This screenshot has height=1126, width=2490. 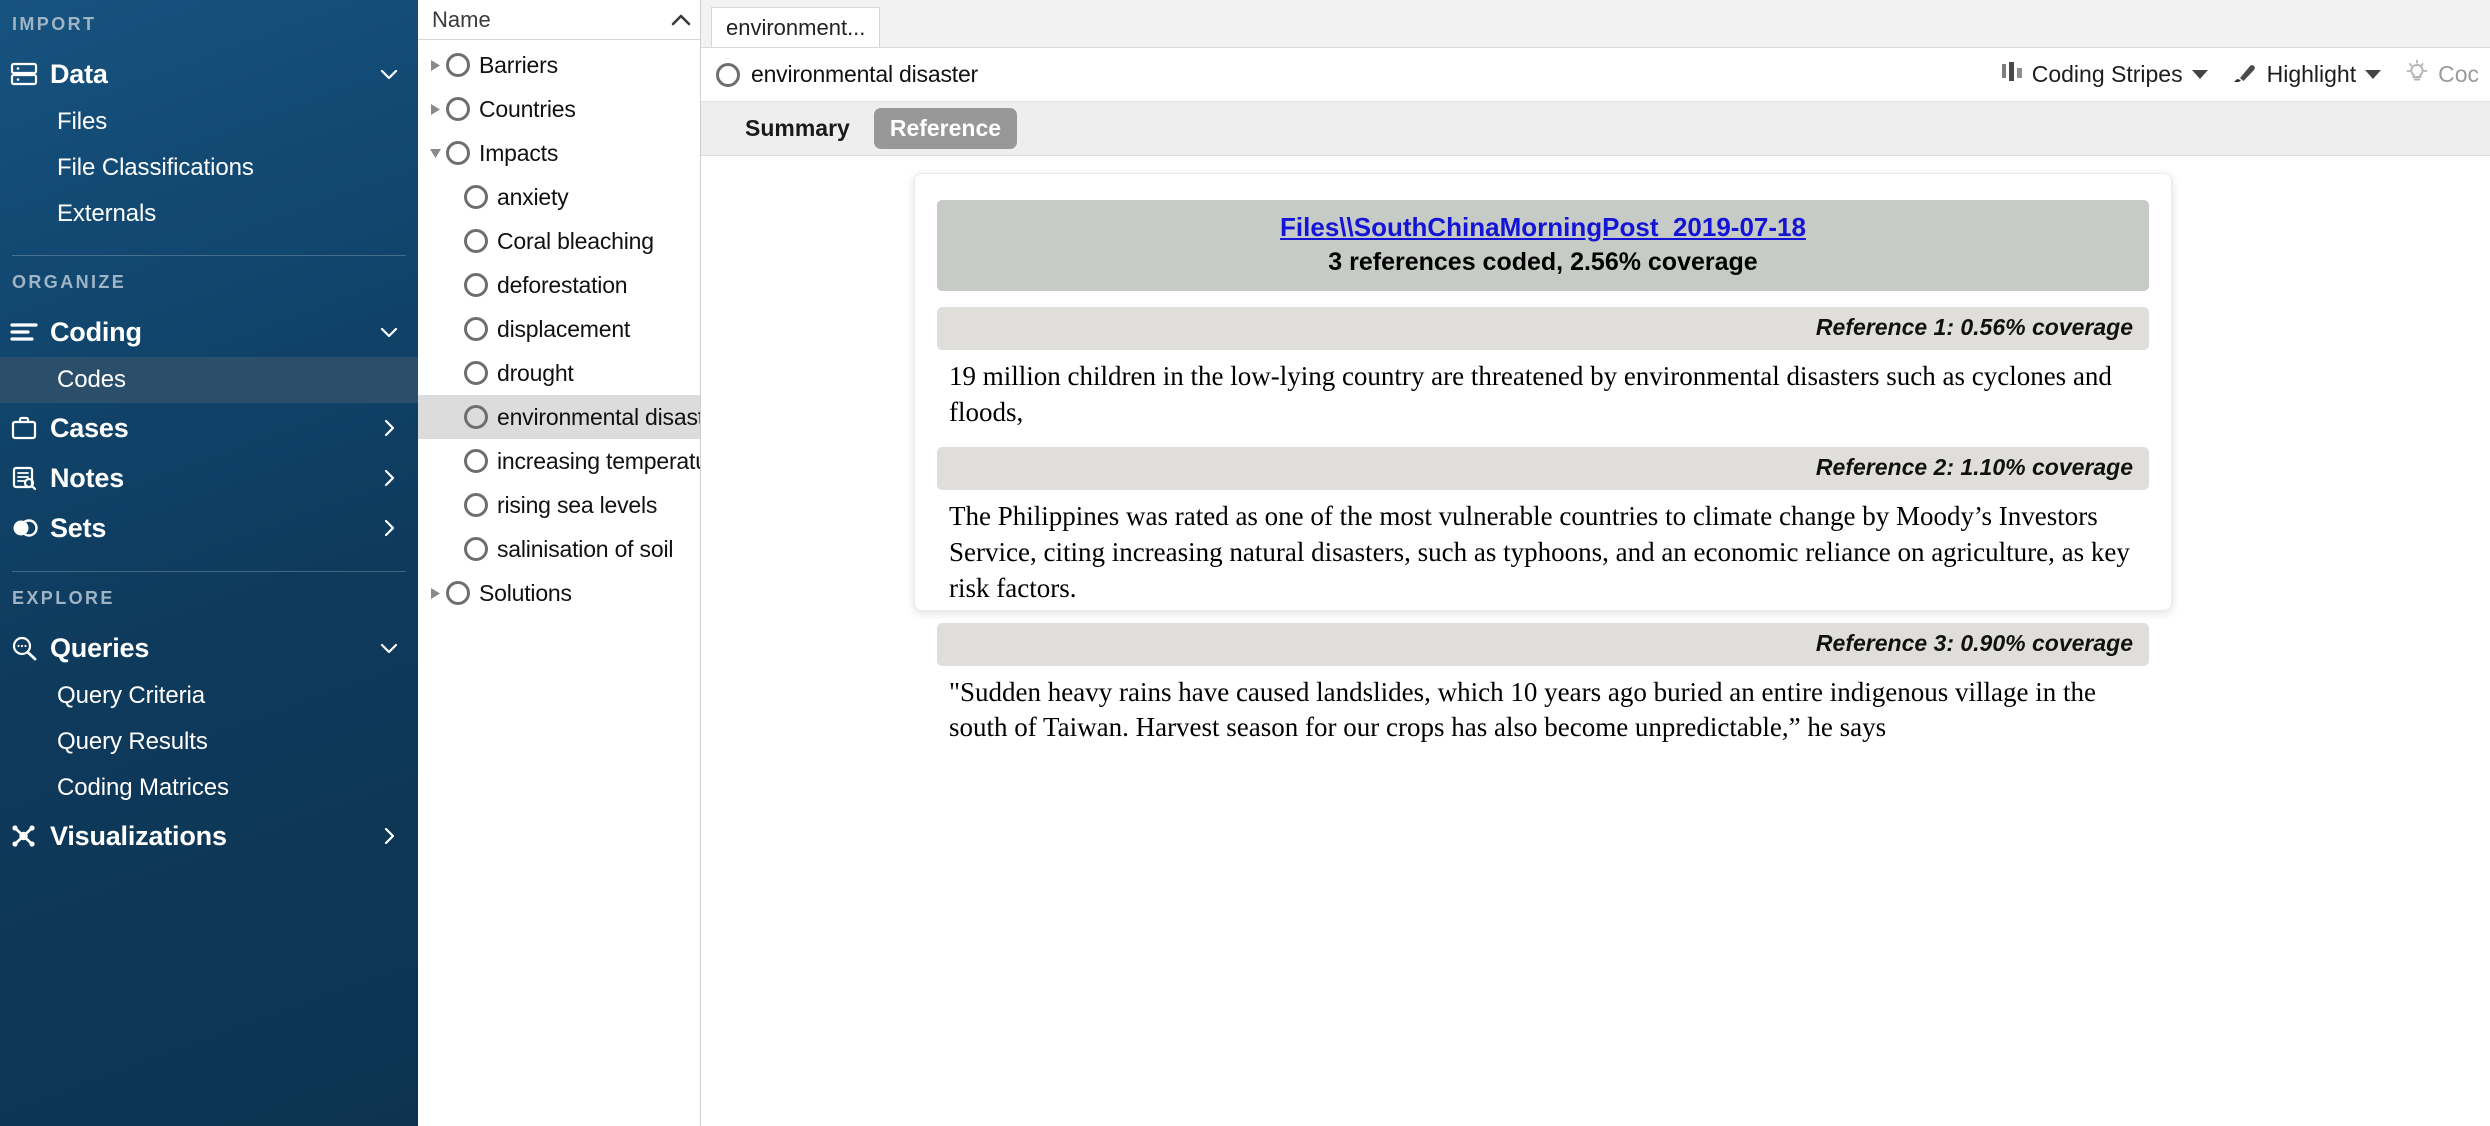 I want to click on sidebar-subitem-codes: Codes, so click(x=209, y=380).